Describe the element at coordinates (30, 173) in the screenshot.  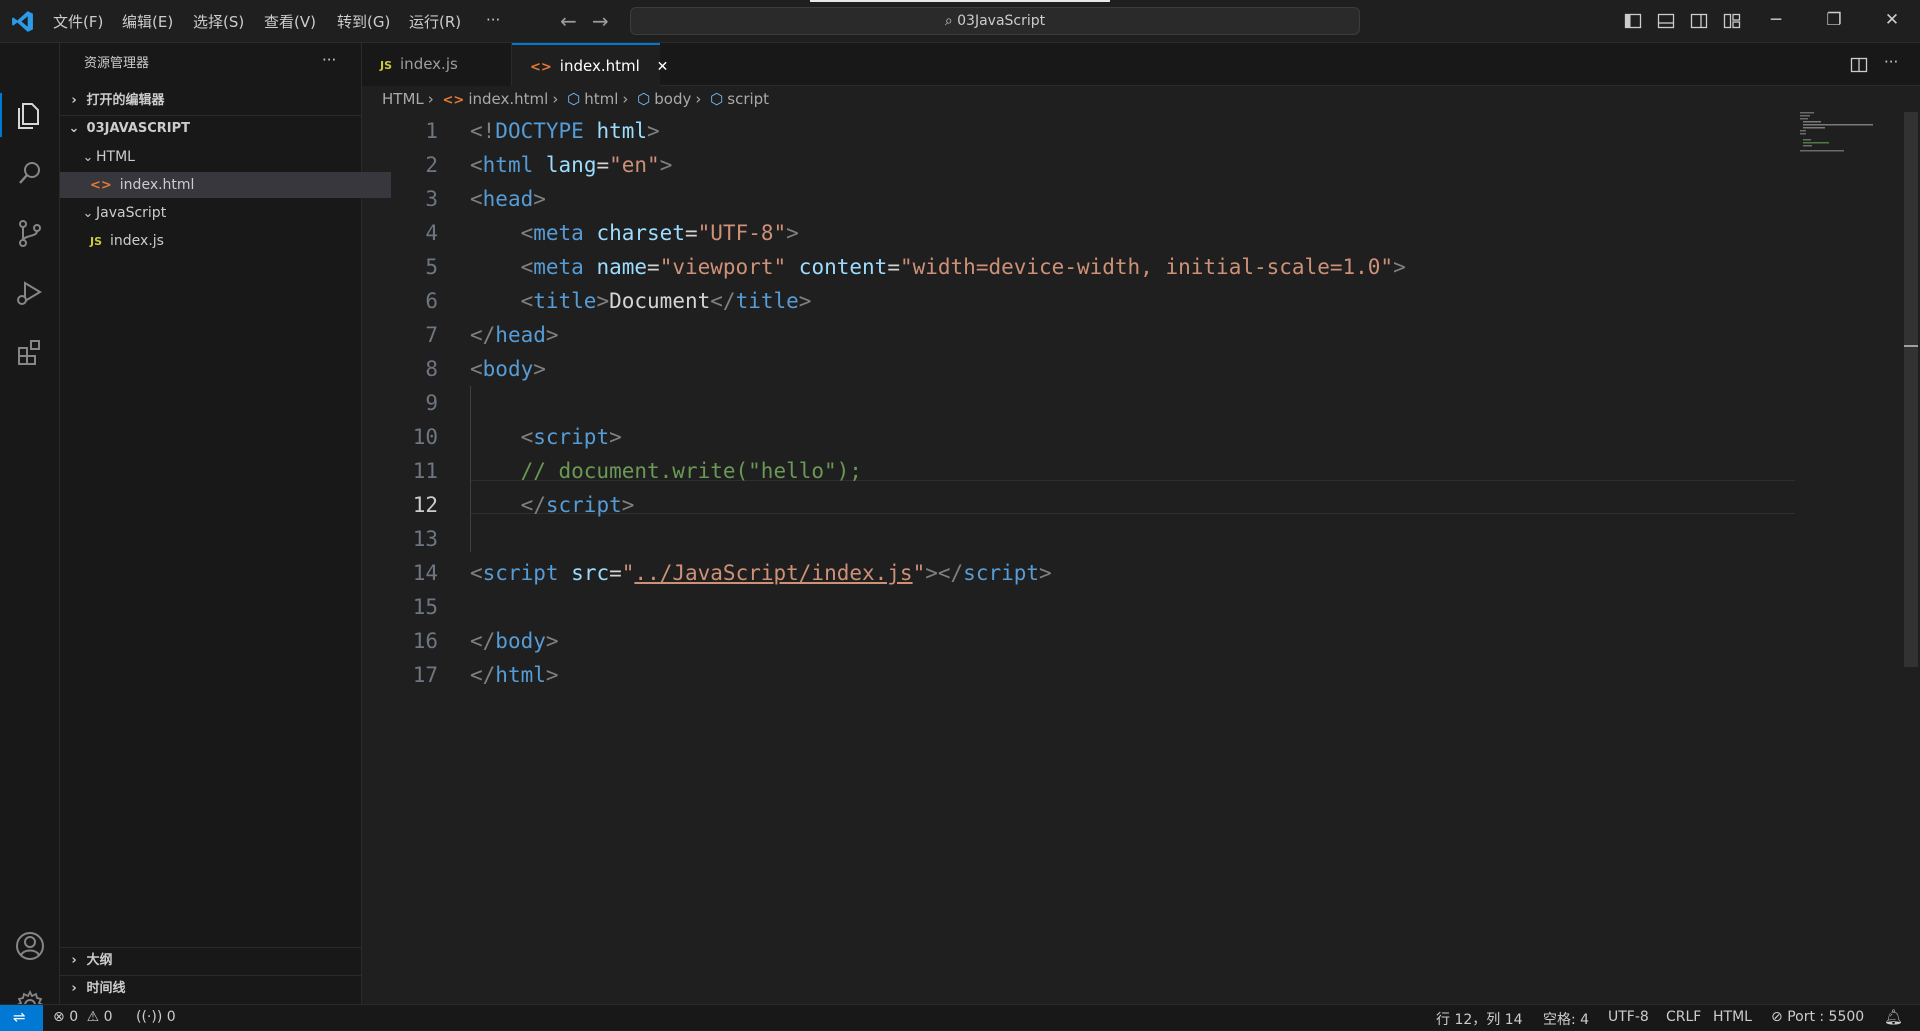
I see `search-activity-icon` at that location.